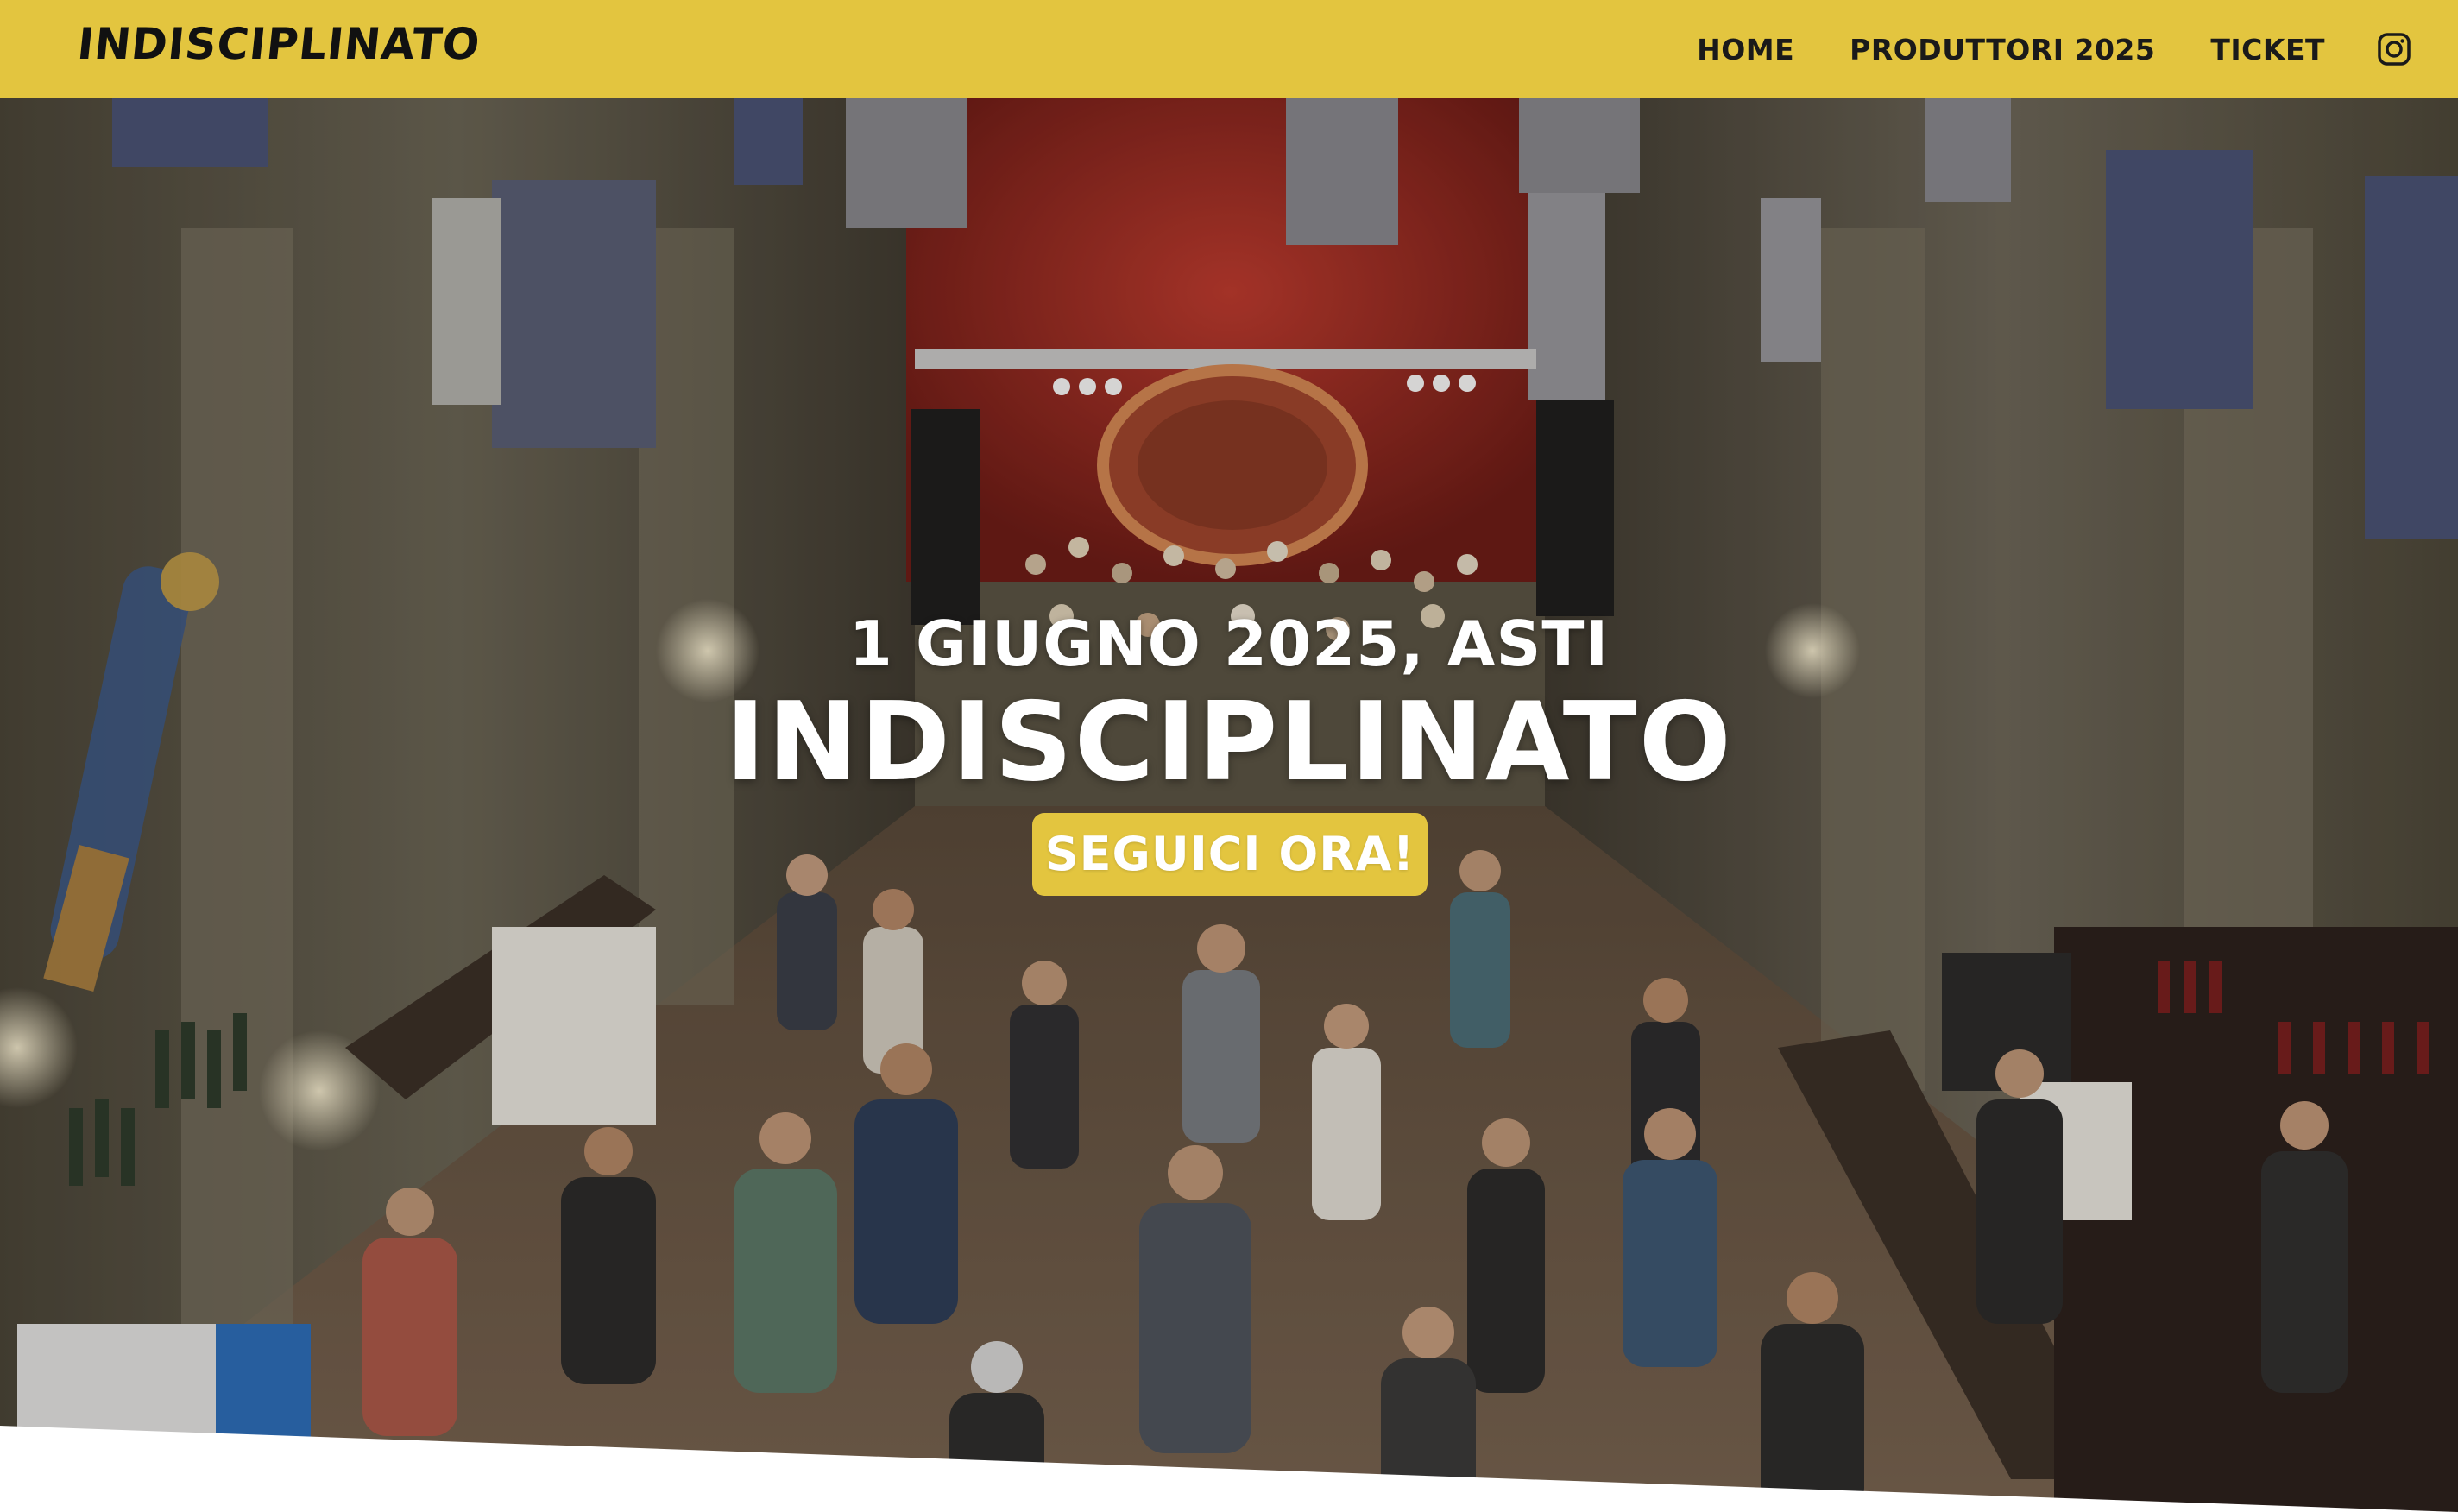  What do you see at coordinates (1746, 50) in the screenshot?
I see `nav-home-link: HOME` at bounding box center [1746, 50].